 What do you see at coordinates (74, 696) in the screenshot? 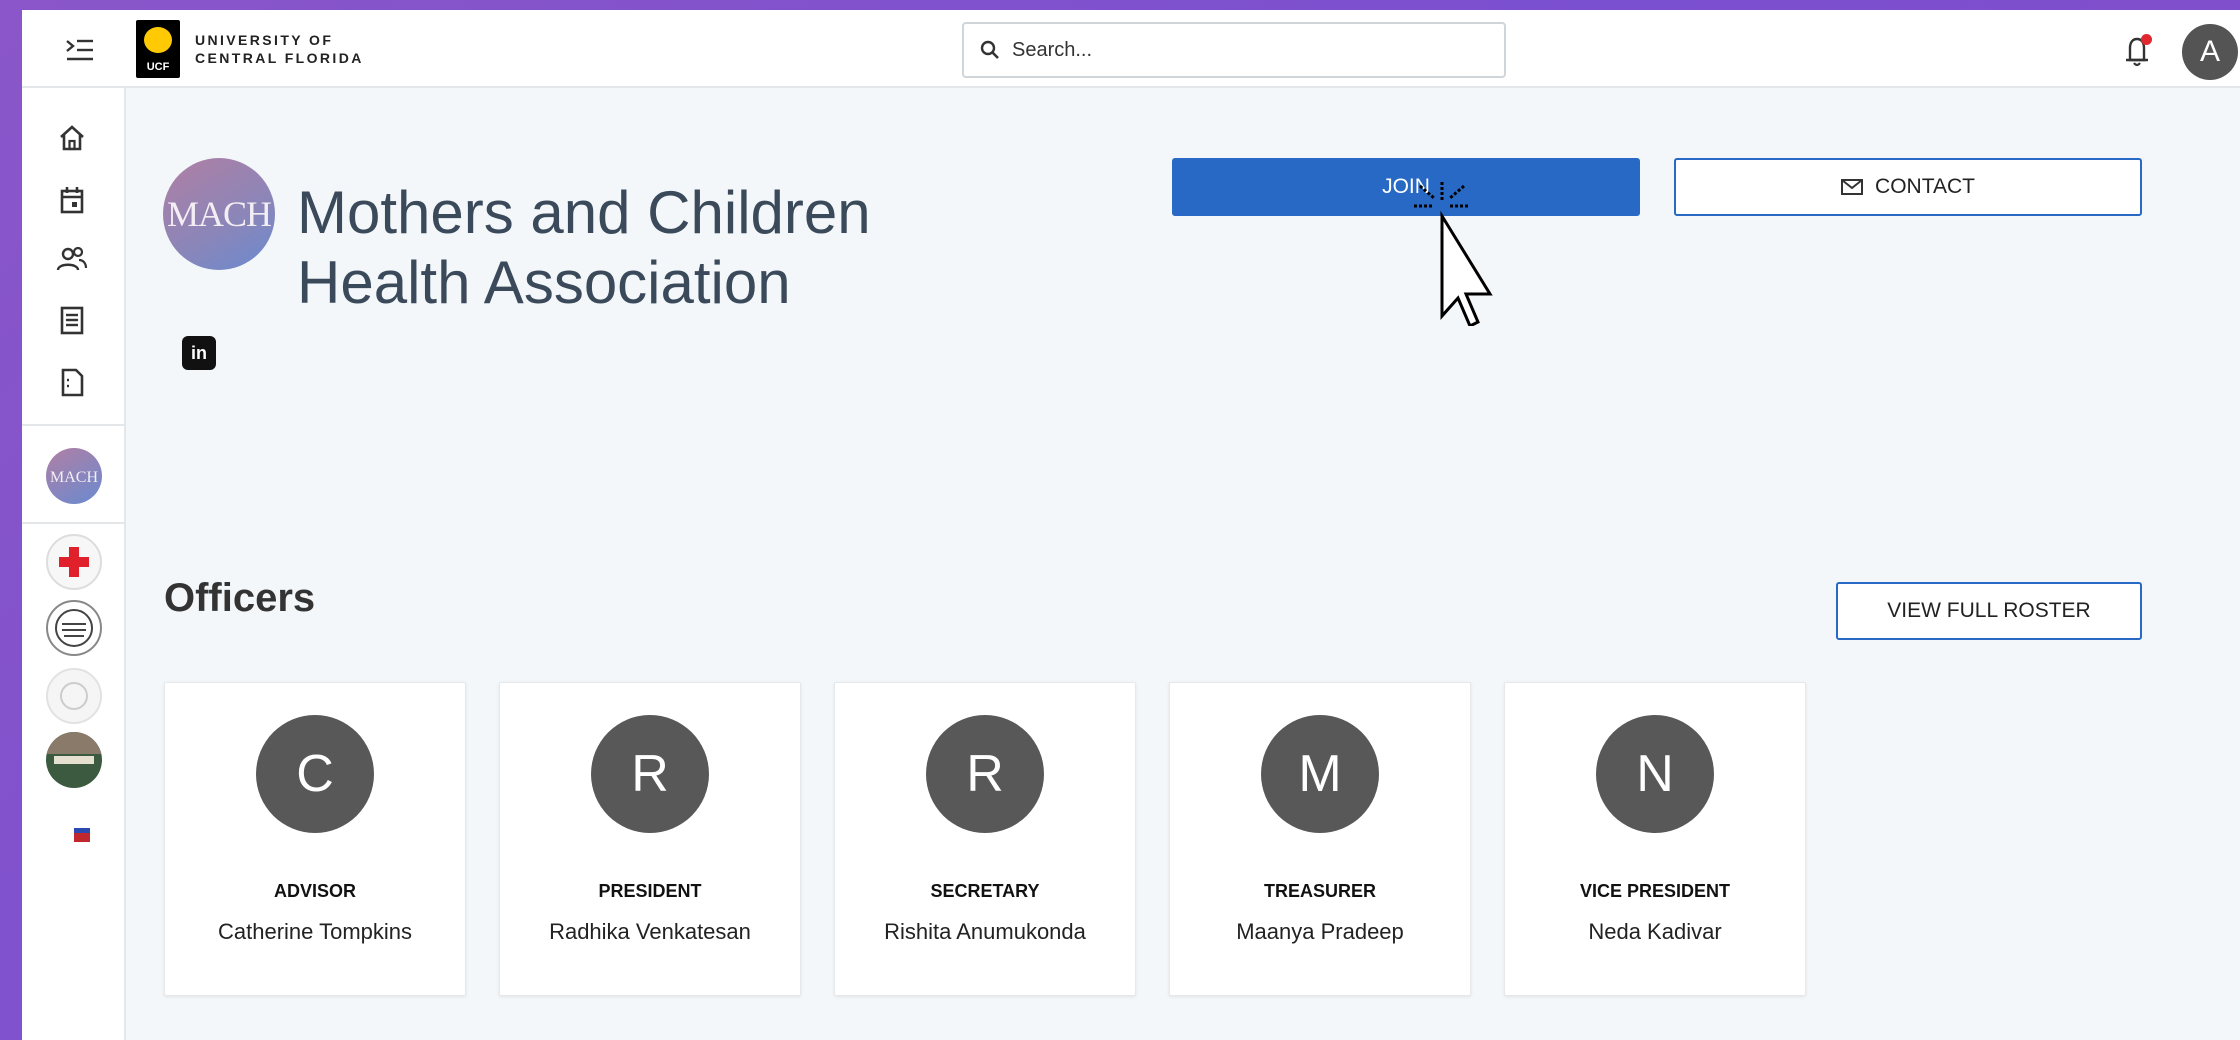
I see `org-faded-icon` at bounding box center [74, 696].